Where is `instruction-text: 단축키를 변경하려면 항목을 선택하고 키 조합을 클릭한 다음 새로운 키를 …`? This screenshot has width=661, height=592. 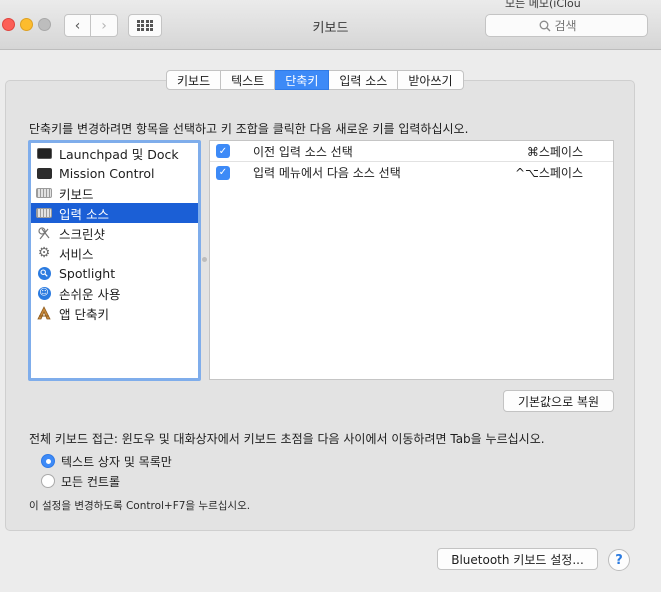
instruction-text: 단축키를 변경하려면 항목을 선택하고 키 조합을 클릭한 다음 새로운 키를 … is located at coordinates (249, 129).